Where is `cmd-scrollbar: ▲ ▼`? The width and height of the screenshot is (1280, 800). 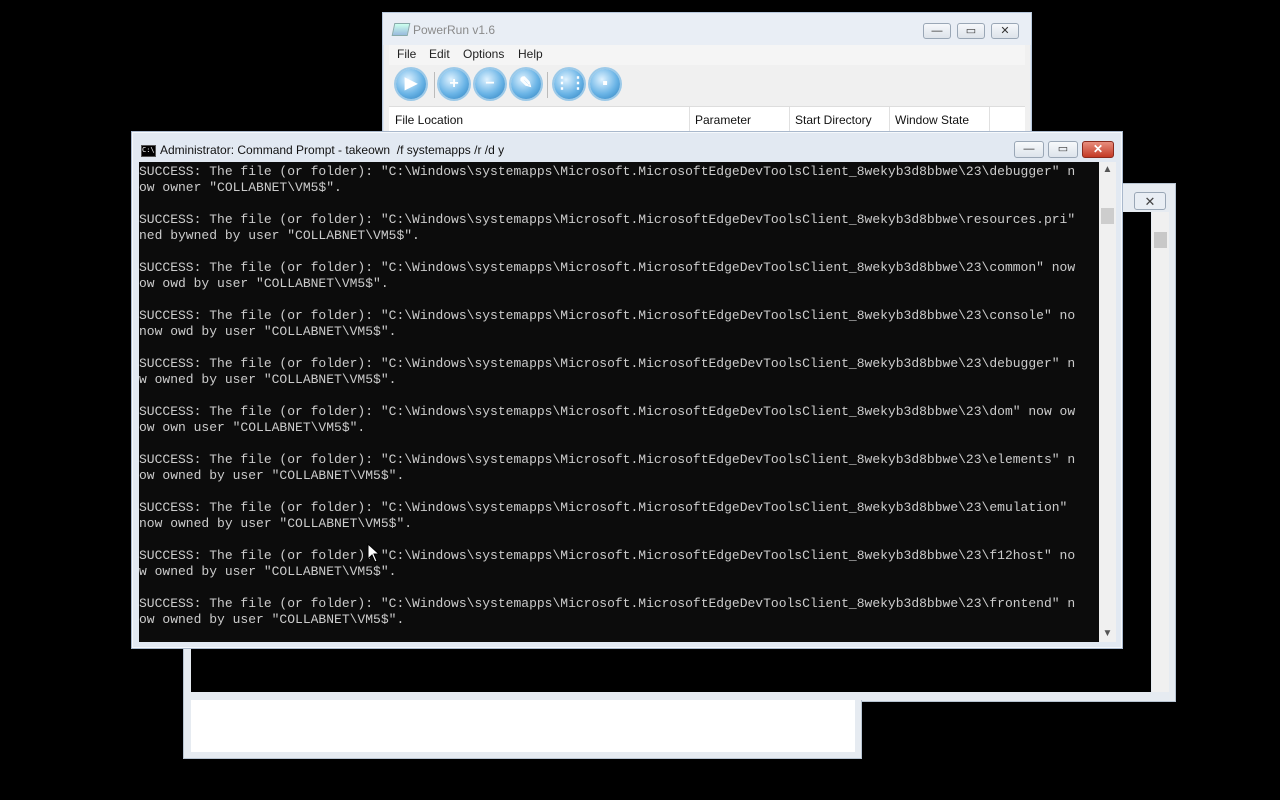
cmd-scrollbar: ▲ ▼ is located at coordinates (1107, 402).